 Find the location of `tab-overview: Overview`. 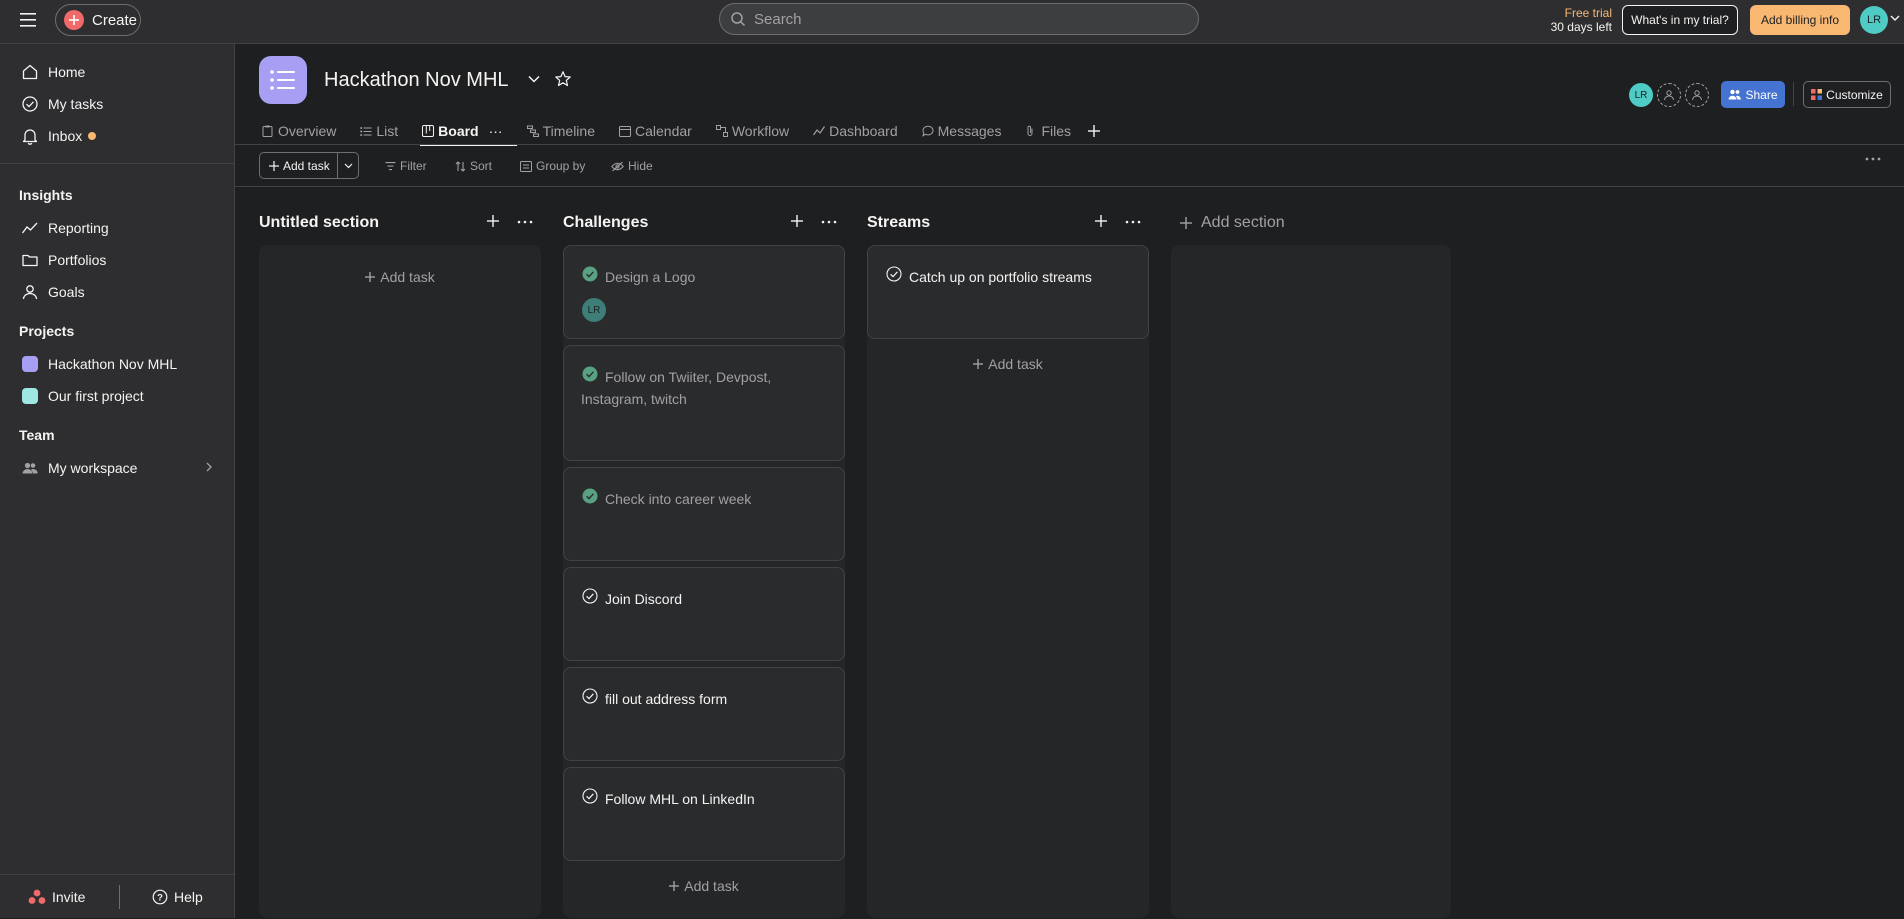

tab-overview: Overview is located at coordinates (299, 131).